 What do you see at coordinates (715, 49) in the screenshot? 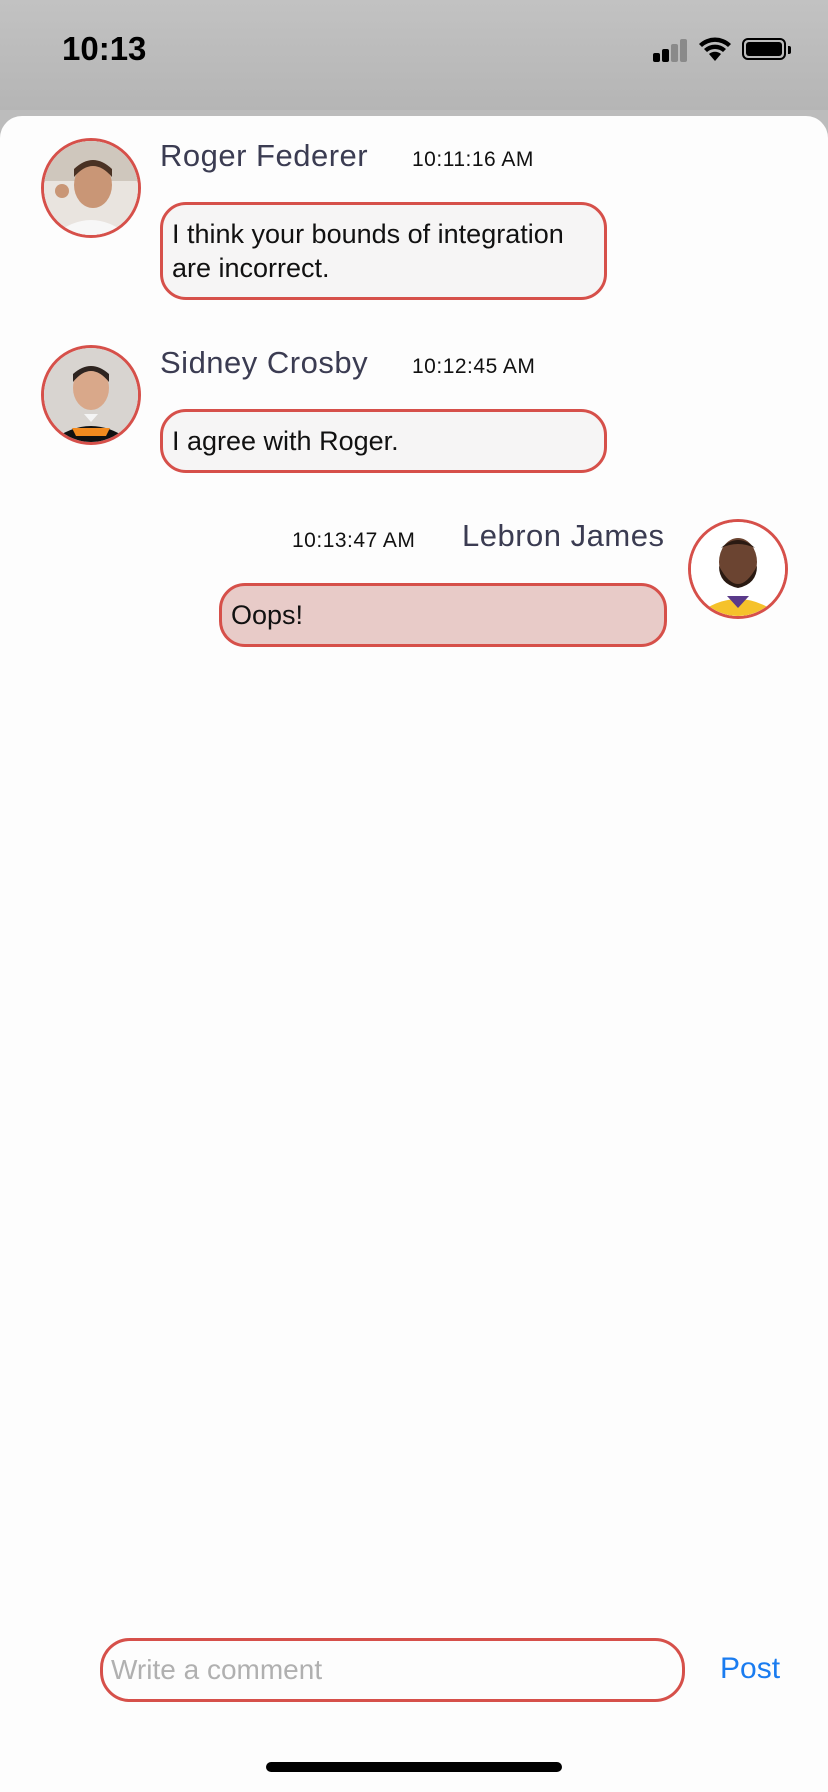
I see `wifi-icon` at bounding box center [715, 49].